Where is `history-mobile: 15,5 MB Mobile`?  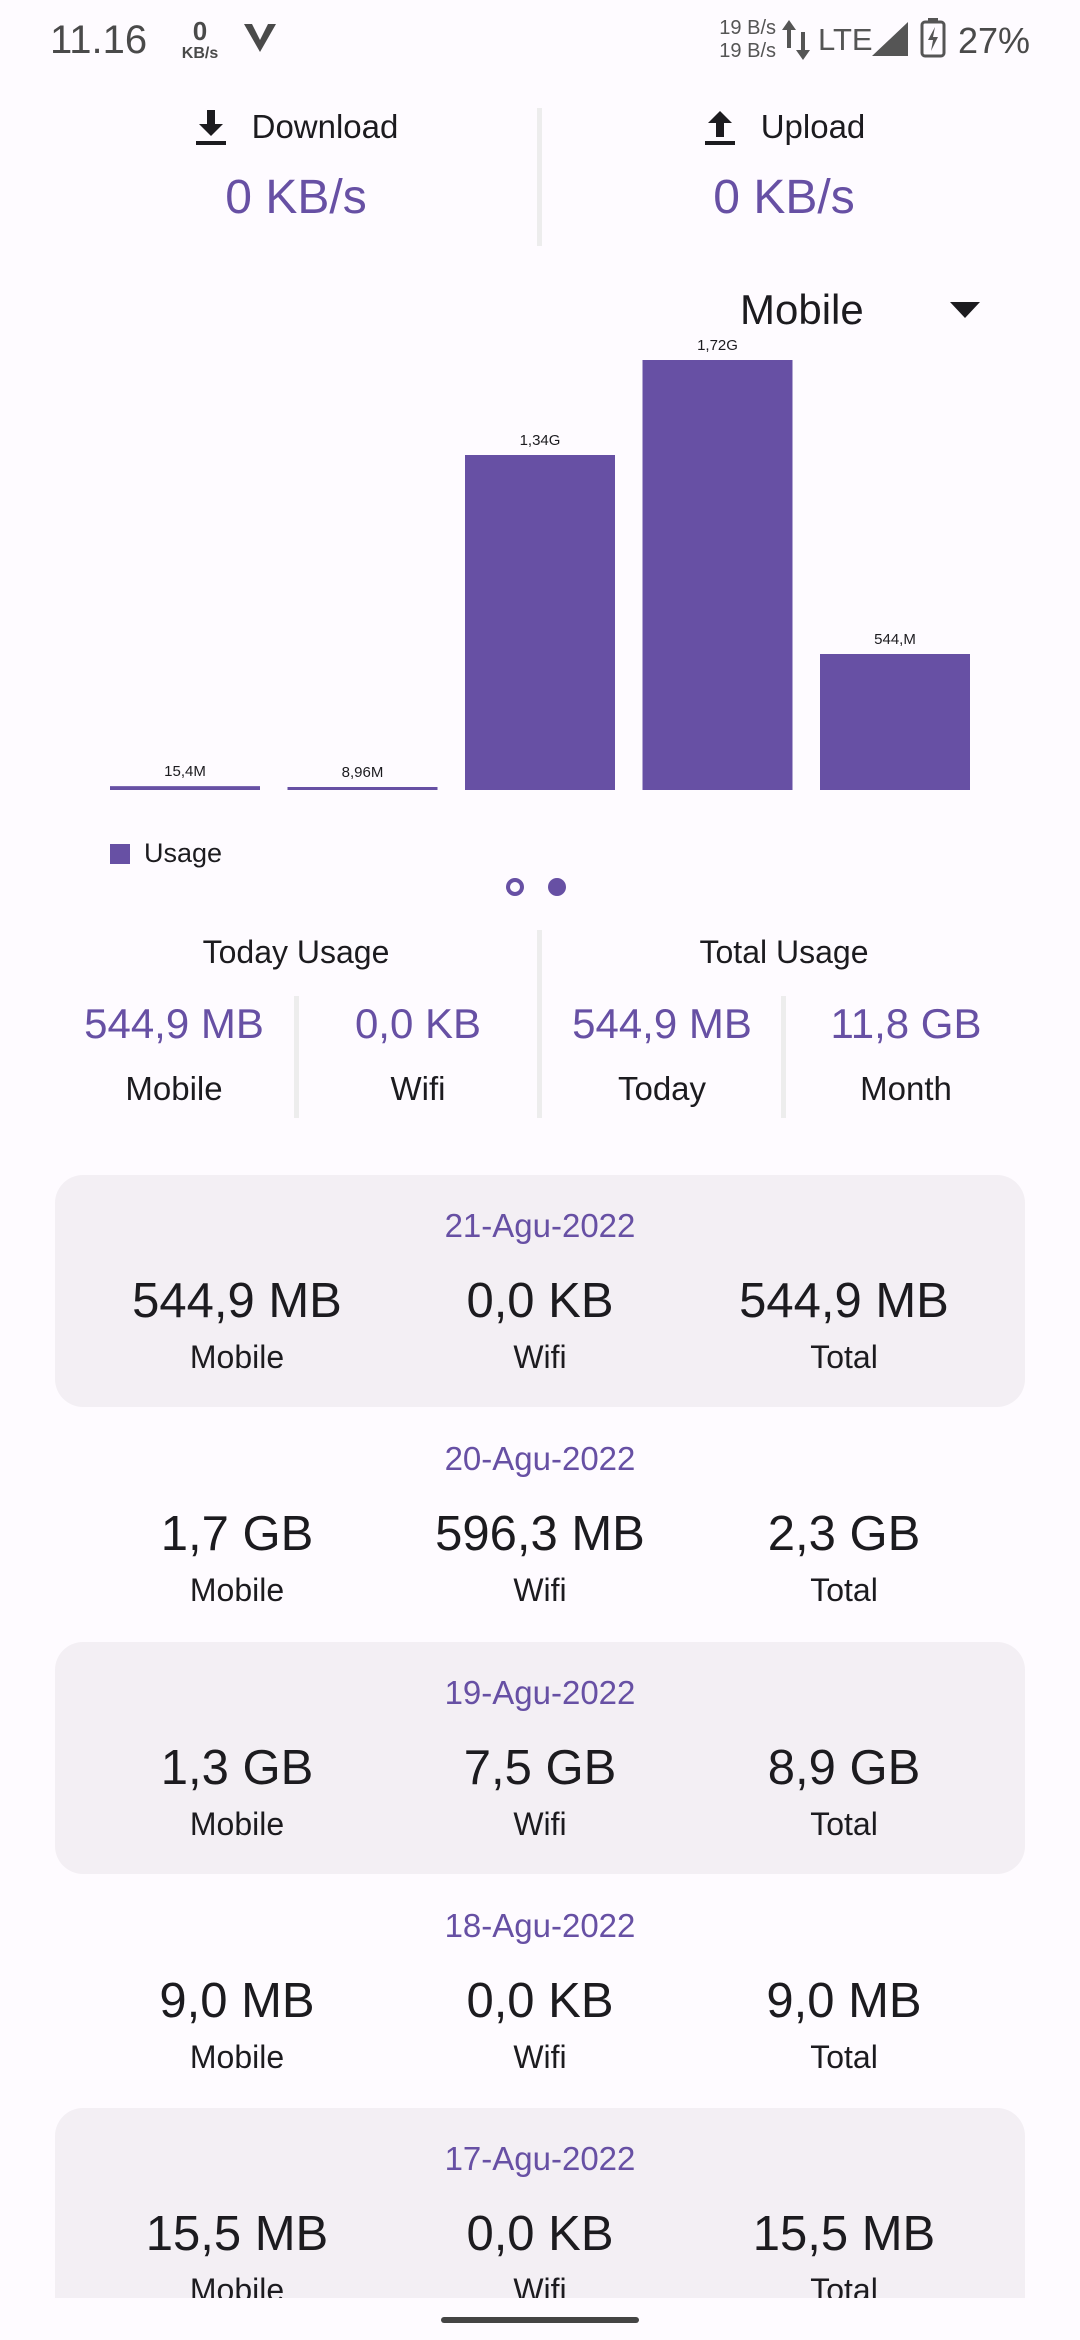
history-mobile: 15,5 MB Mobile is located at coordinates (237, 2252).